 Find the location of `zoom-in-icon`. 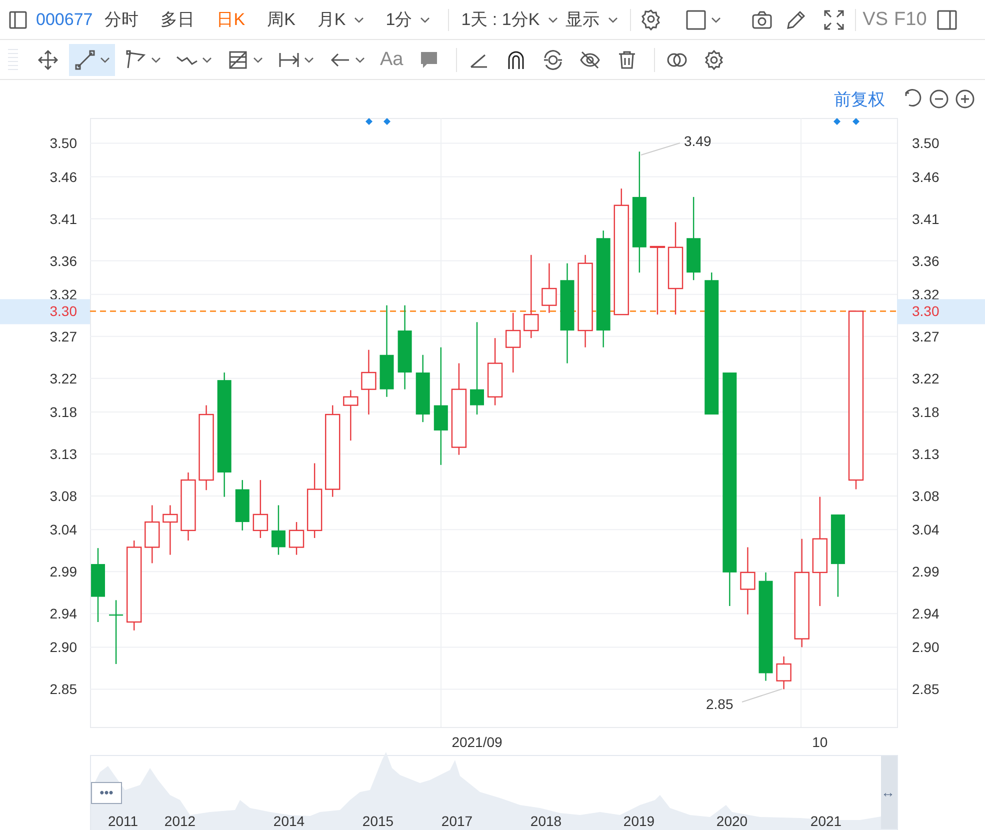

zoom-in-icon is located at coordinates (965, 99).